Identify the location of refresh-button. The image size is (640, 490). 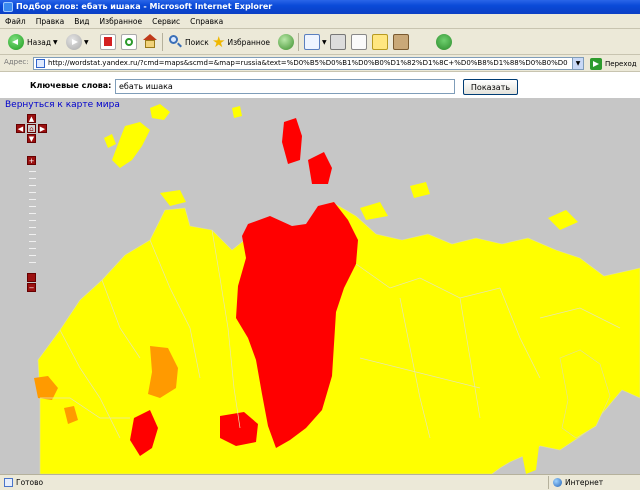
(129, 42).